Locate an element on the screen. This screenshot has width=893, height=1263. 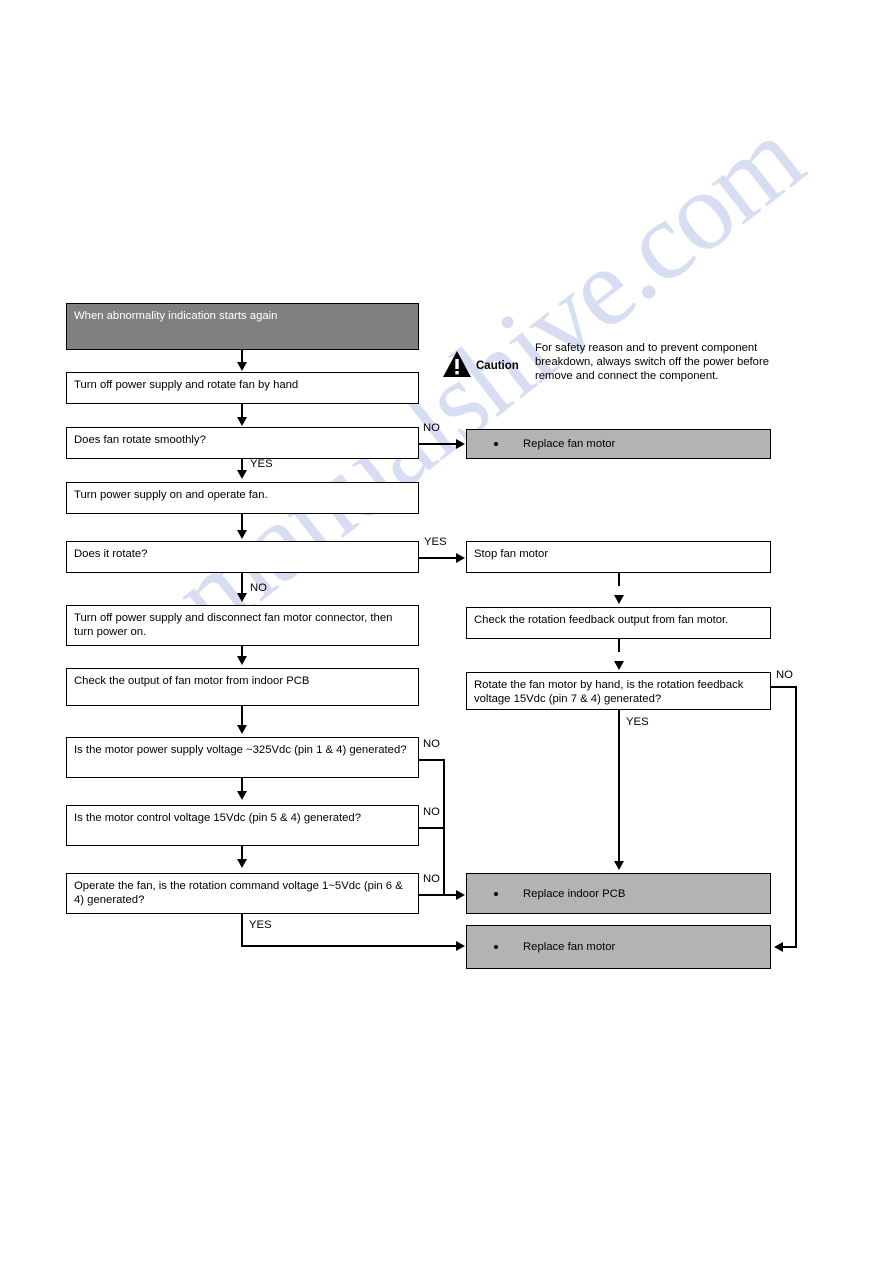
connector-l9-yes-run is located at coordinates (350, 946).